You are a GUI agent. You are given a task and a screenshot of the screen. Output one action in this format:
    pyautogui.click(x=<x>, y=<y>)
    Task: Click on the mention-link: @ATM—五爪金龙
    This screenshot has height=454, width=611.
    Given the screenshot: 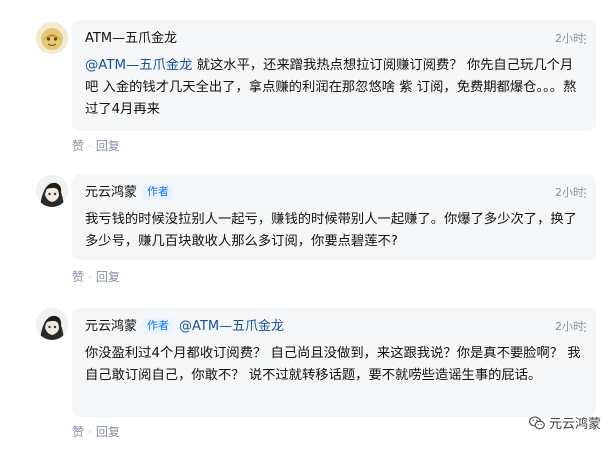 What is the action you would take?
    pyautogui.click(x=138, y=65)
    